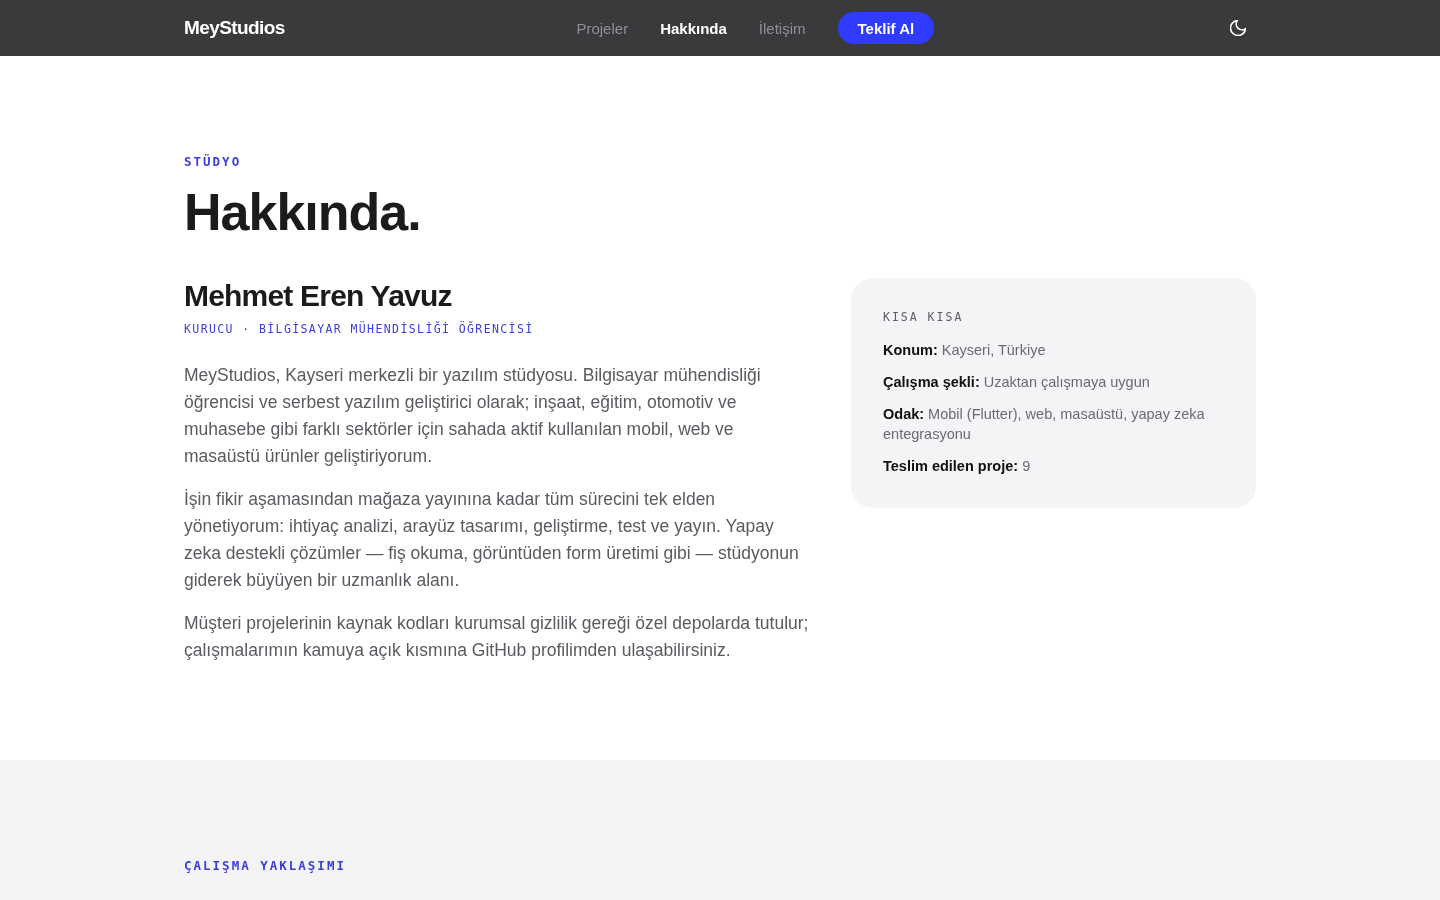 Image resolution: width=1440 pixels, height=900 pixels. Describe the element at coordinates (782, 28) in the screenshot. I see `nav-link: İletişim` at that location.